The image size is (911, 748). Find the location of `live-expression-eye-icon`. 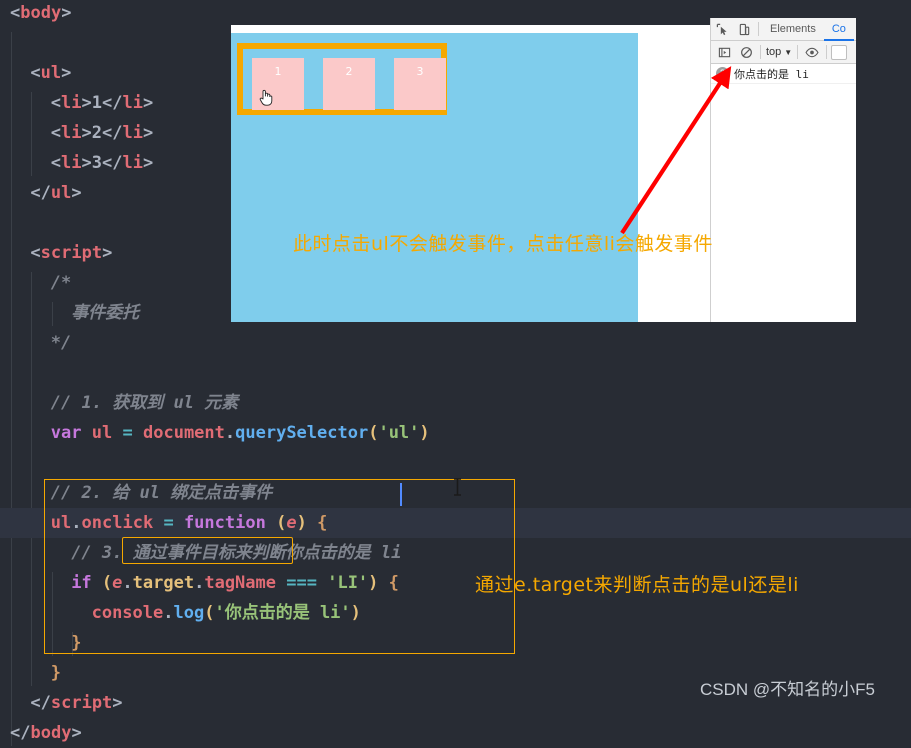

live-expression-eye-icon is located at coordinates (812, 52).